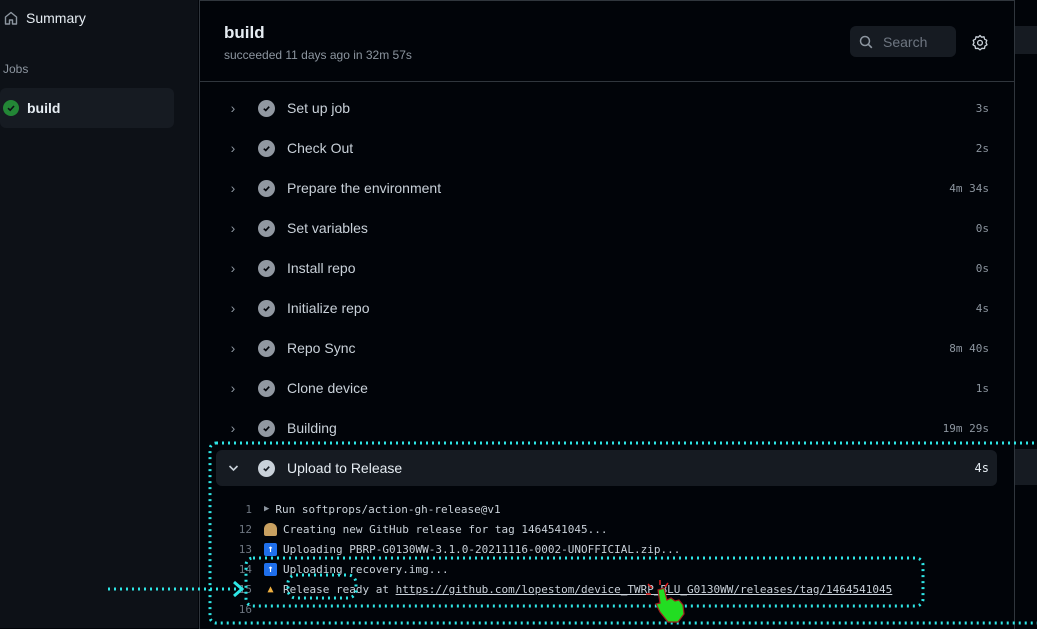 The image size is (1037, 629). What do you see at coordinates (244, 32) in the screenshot?
I see `job-title: build` at bounding box center [244, 32].